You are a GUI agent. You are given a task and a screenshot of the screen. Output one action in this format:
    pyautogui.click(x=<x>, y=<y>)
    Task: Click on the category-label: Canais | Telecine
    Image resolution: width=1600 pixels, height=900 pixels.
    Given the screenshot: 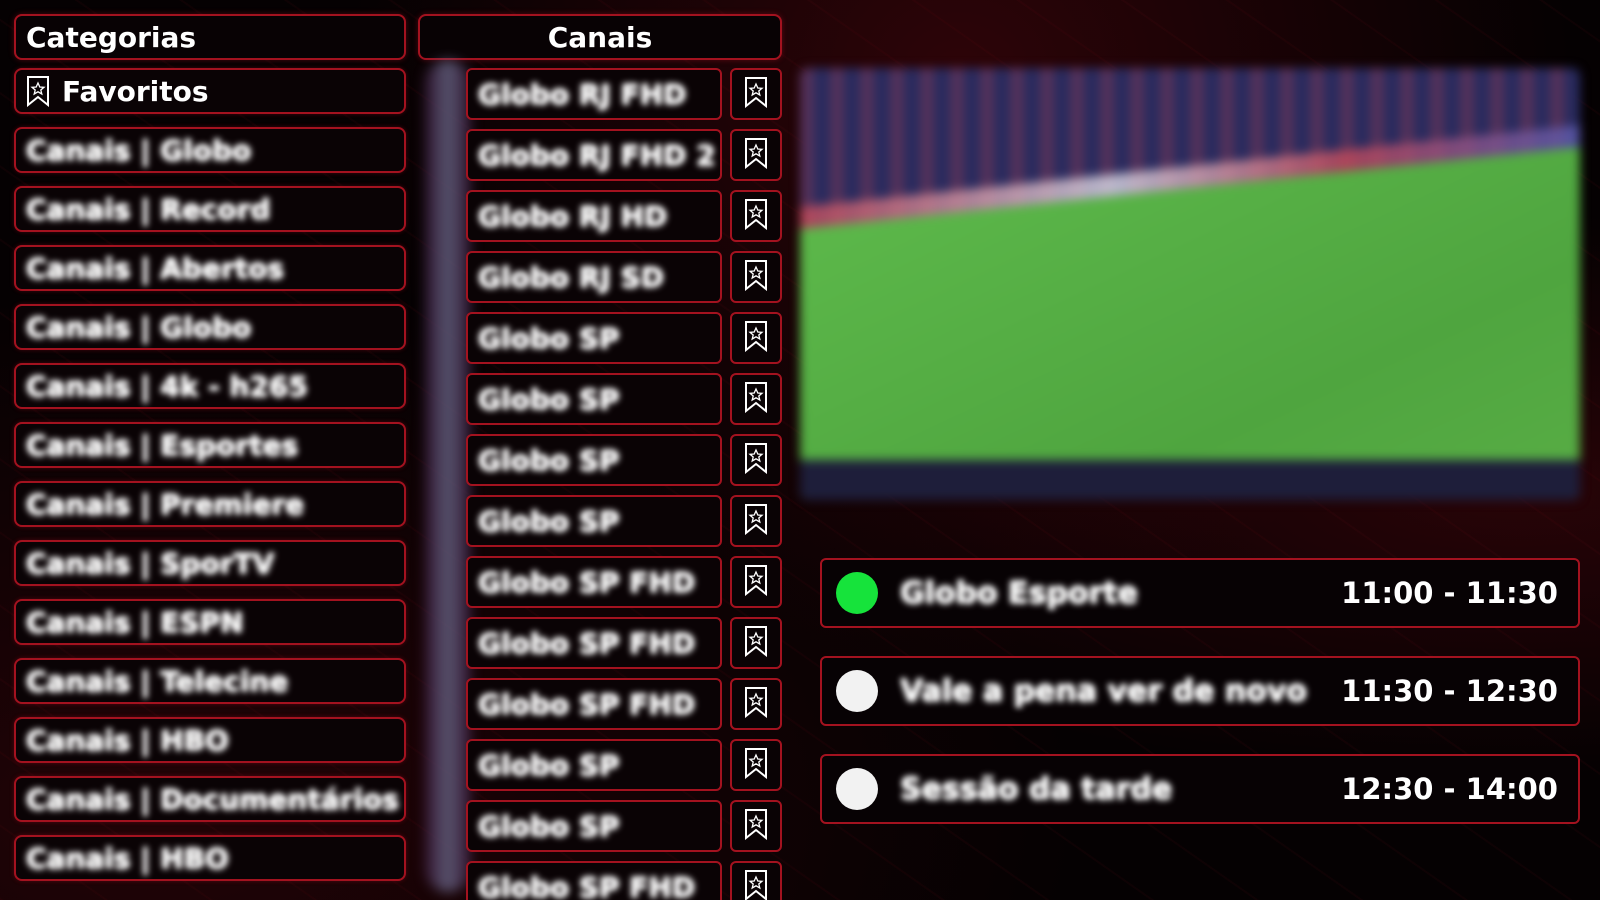 What is the action you would take?
    pyautogui.click(x=157, y=681)
    